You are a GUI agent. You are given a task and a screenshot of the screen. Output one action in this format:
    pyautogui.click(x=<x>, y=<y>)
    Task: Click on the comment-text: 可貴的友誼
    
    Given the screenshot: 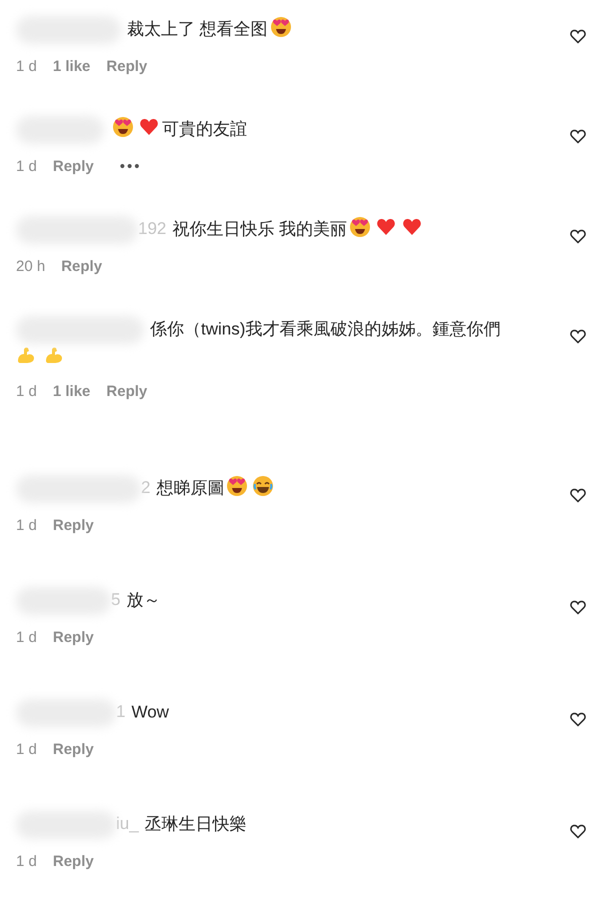 What is the action you would take?
    pyautogui.click(x=204, y=128)
    